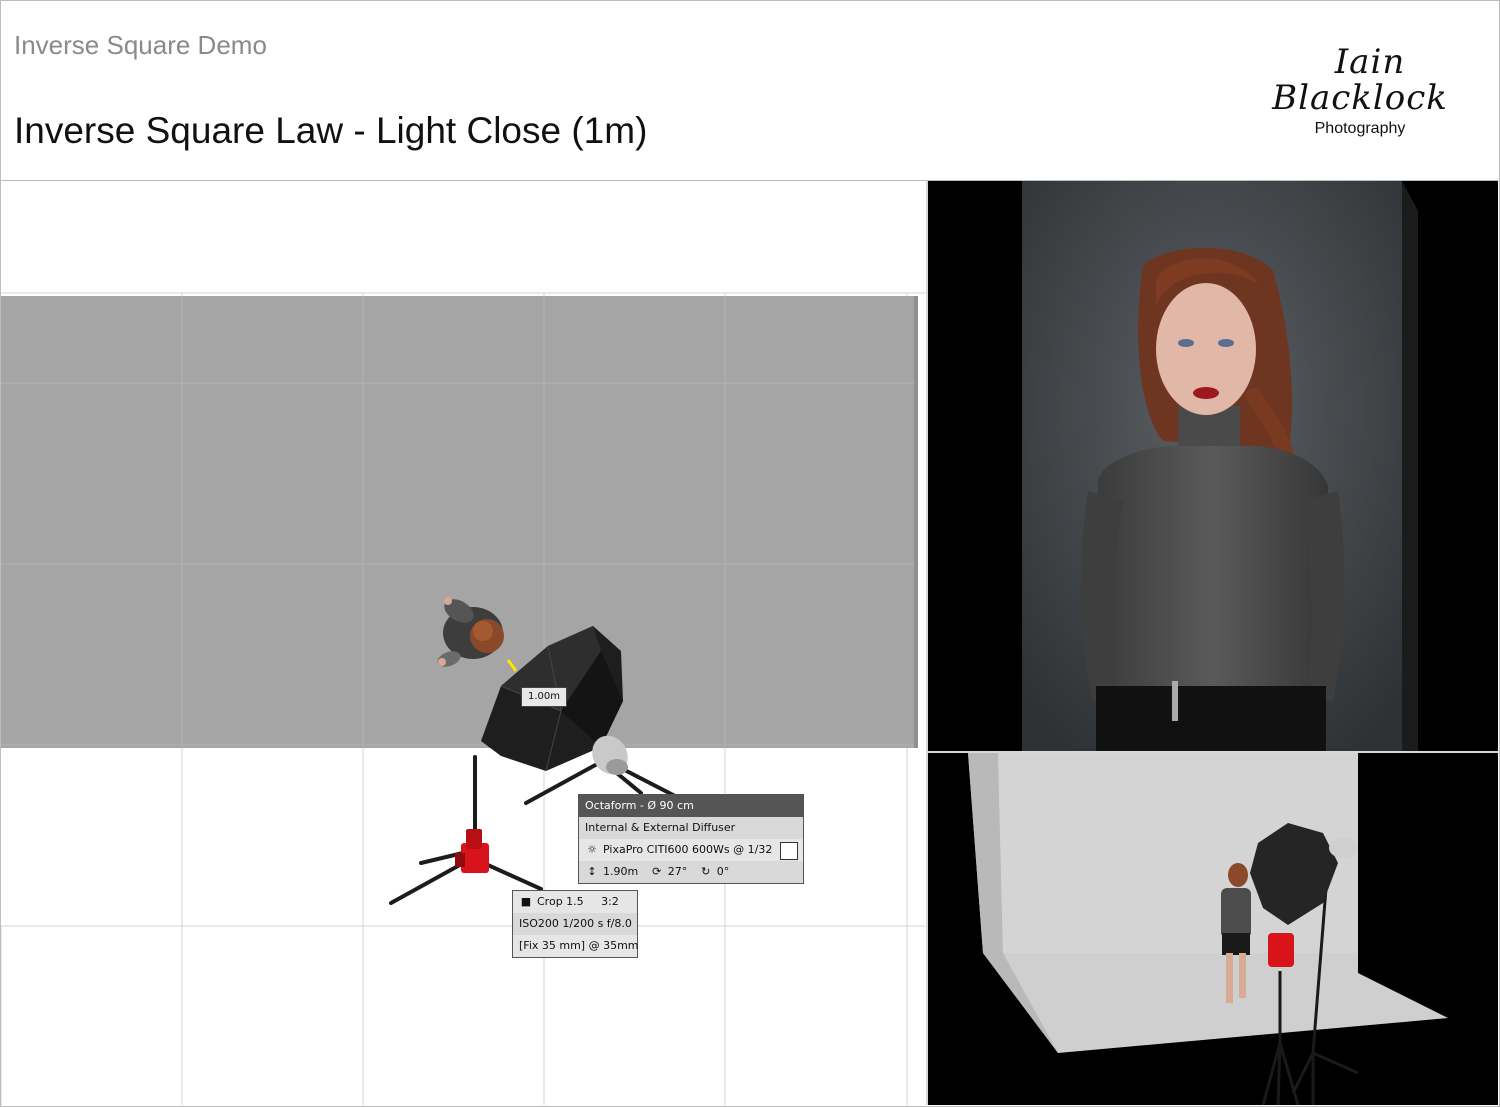 Image resolution: width=1500 pixels, height=1107 pixels. Describe the element at coordinates (1281, 950) in the screenshot. I see `camera-3d` at that location.